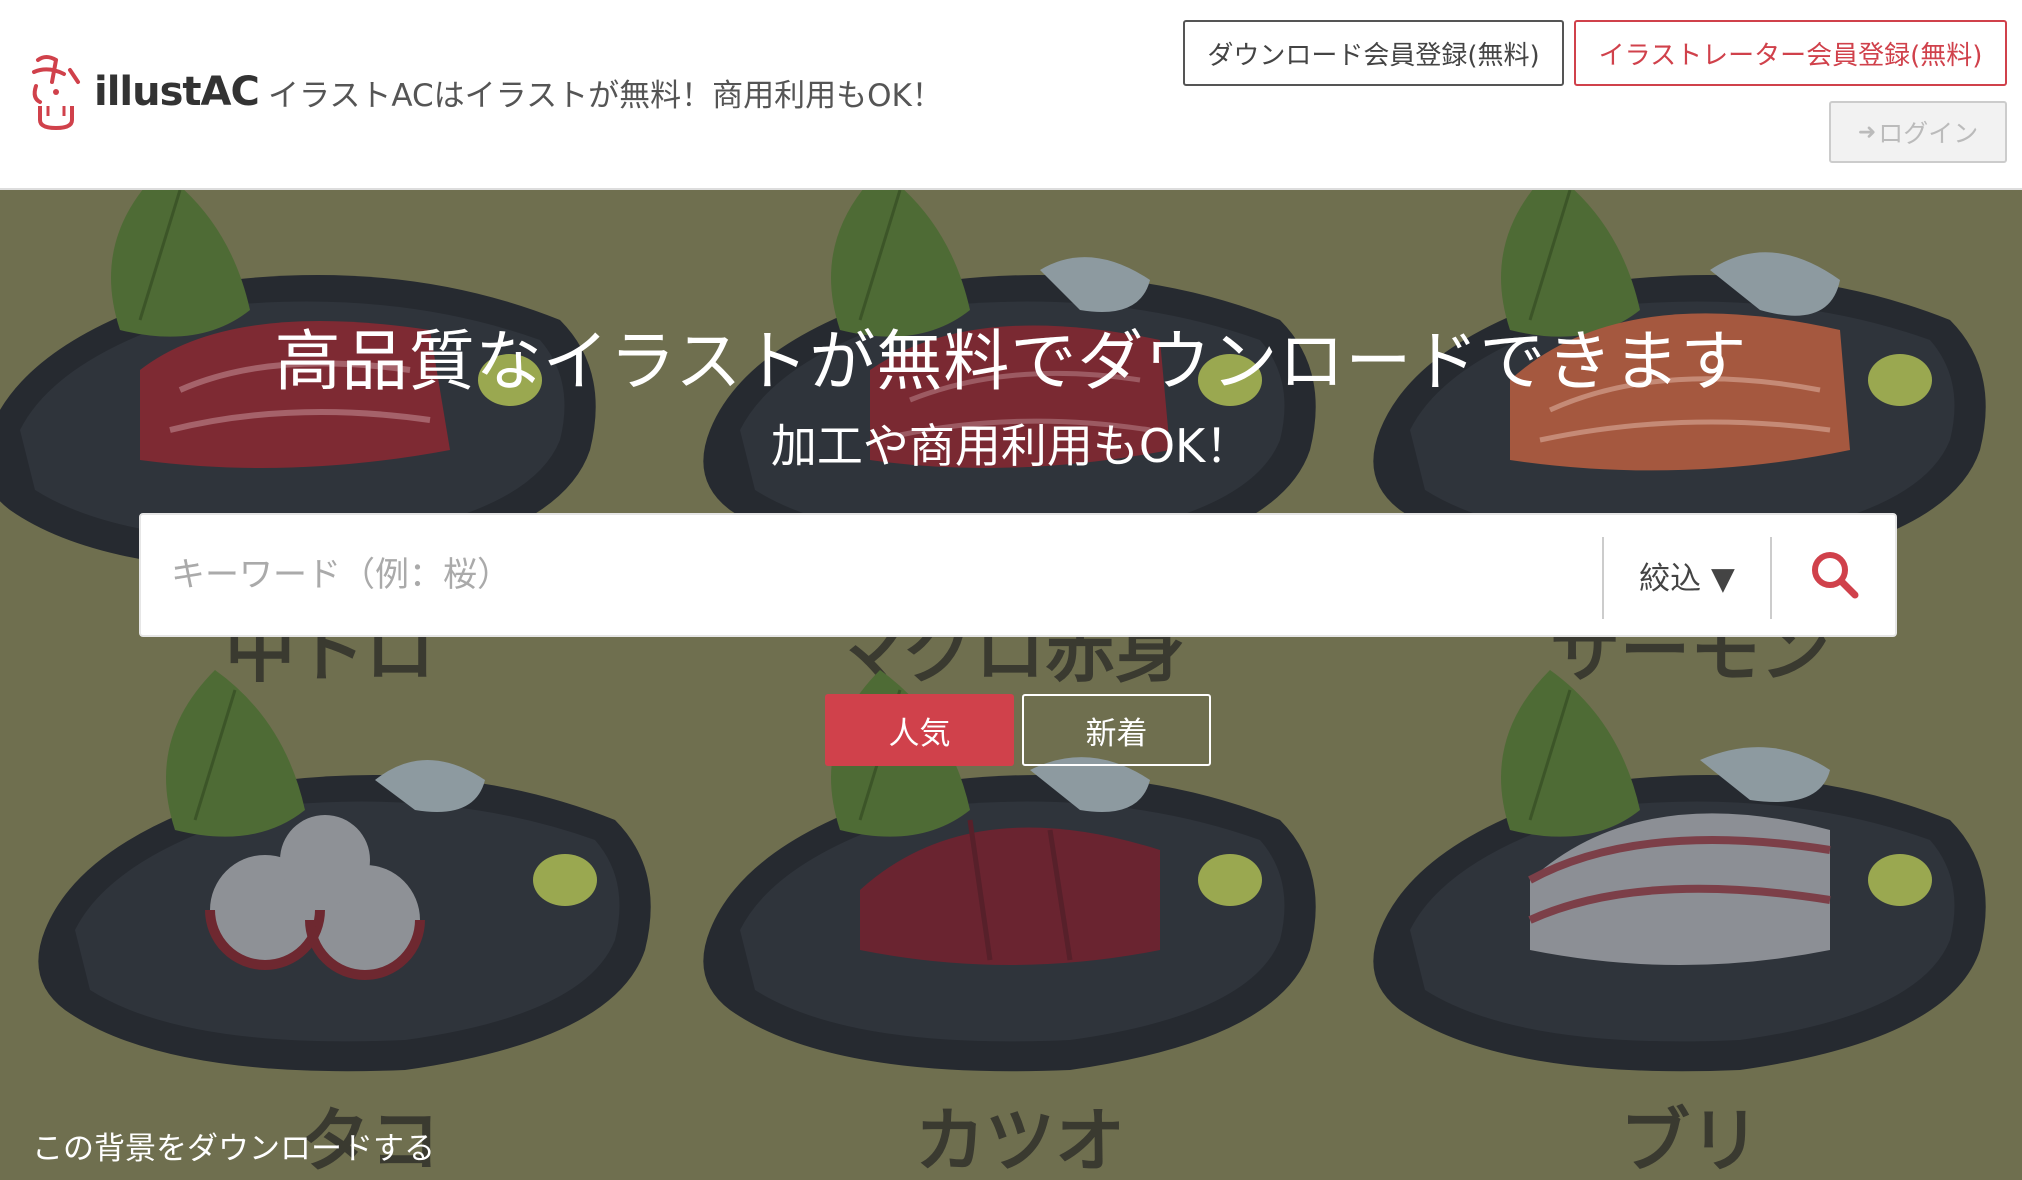 This screenshot has height=1180, width=2022. What do you see at coordinates (1690, 1140) in the screenshot?
I see `bg-label-buri: ブリ` at bounding box center [1690, 1140].